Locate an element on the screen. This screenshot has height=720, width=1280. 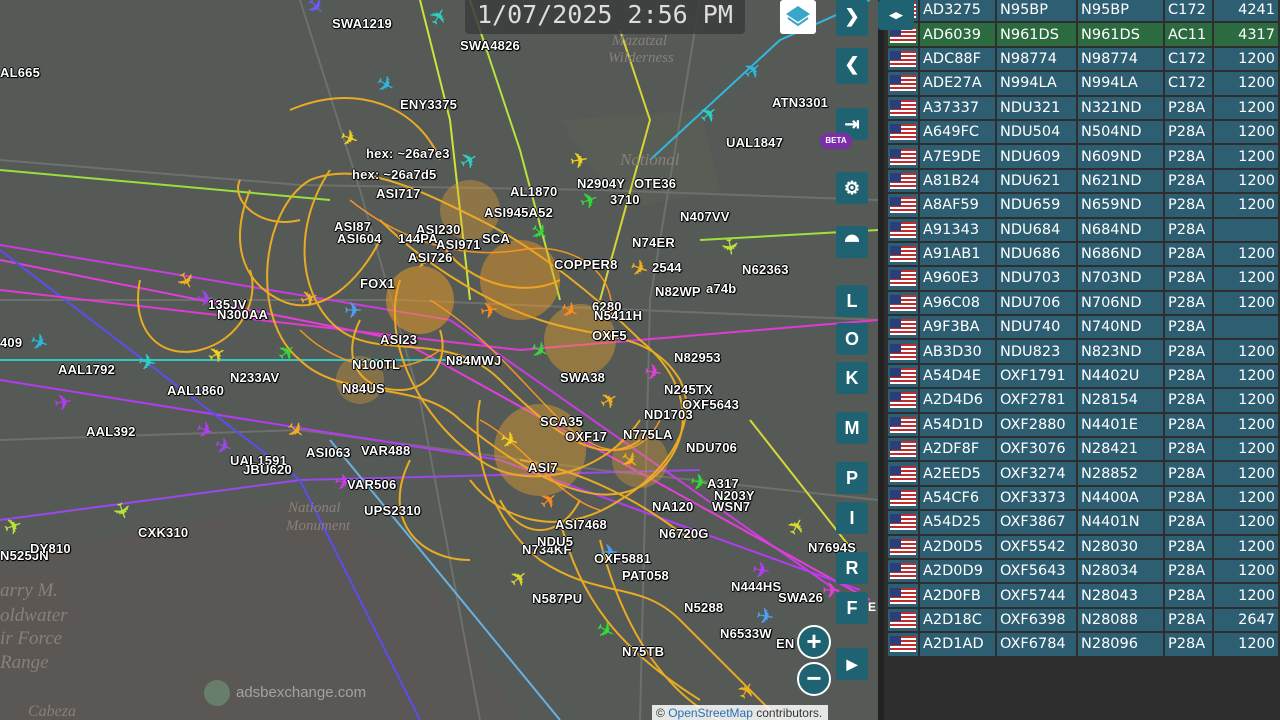
flight-label: ASI945A52 is located at coordinates (518, 212).